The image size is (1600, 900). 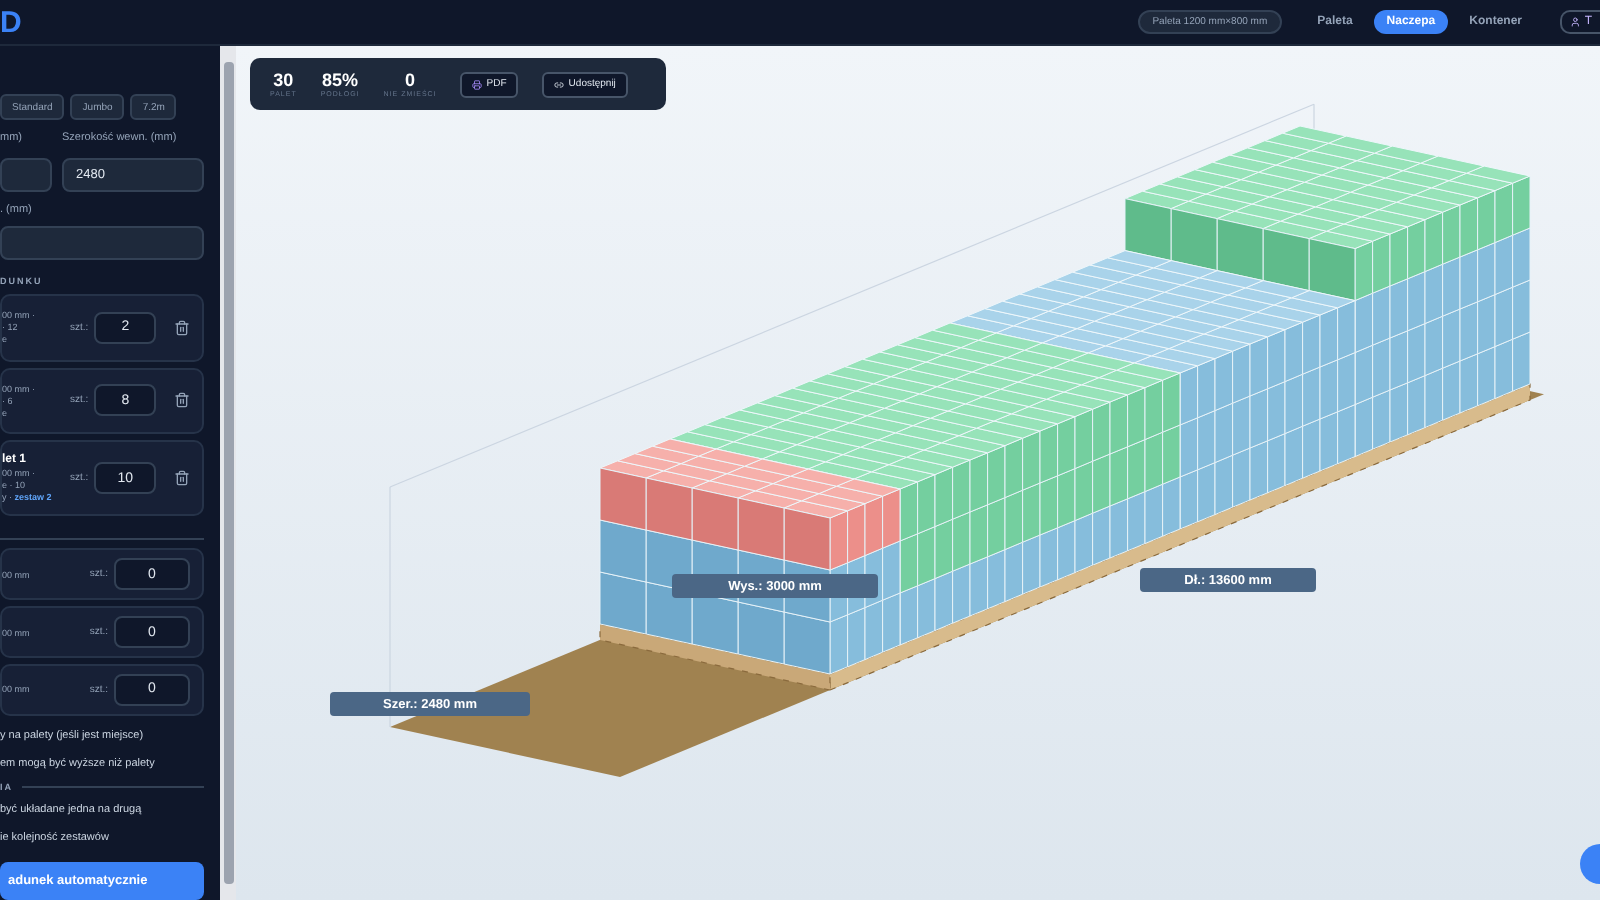 I want to click on link-icon, so click(x=559, y=84).